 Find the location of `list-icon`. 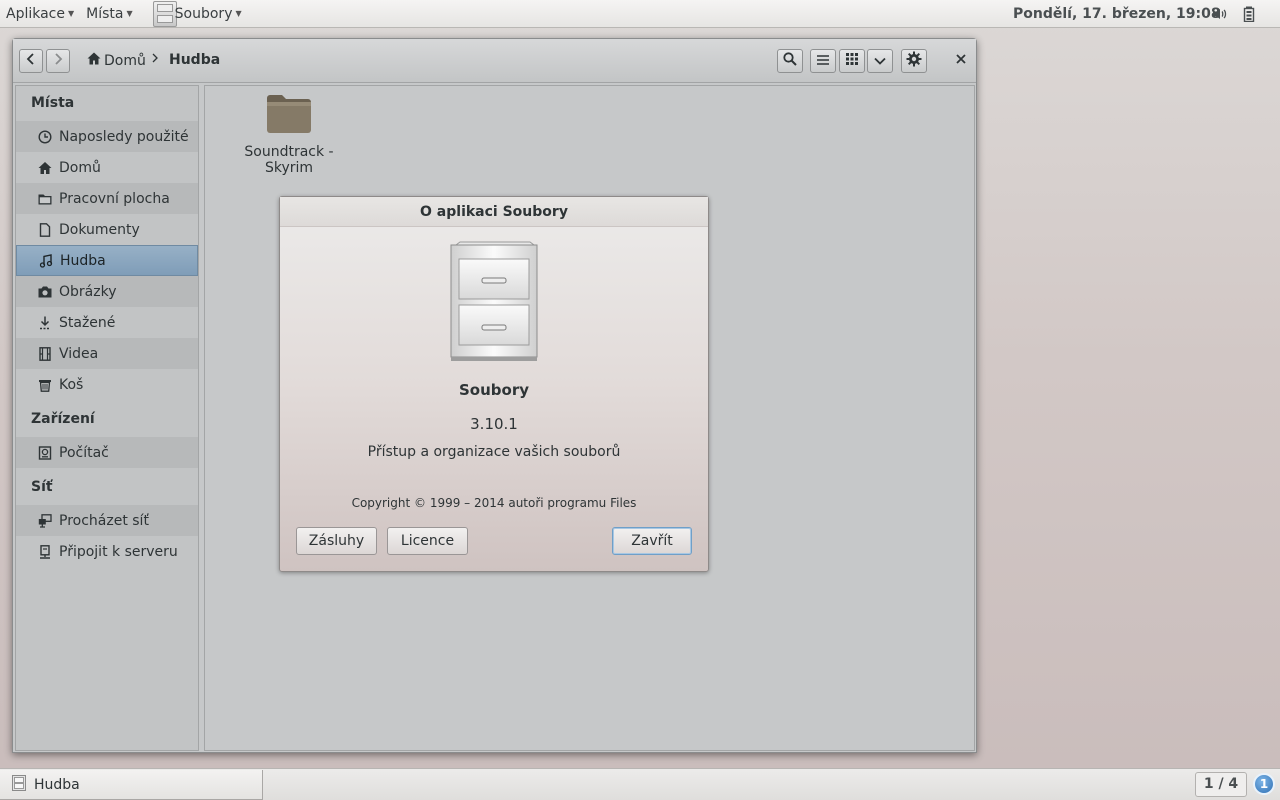

list-icon is located at coordinates (823, 61).